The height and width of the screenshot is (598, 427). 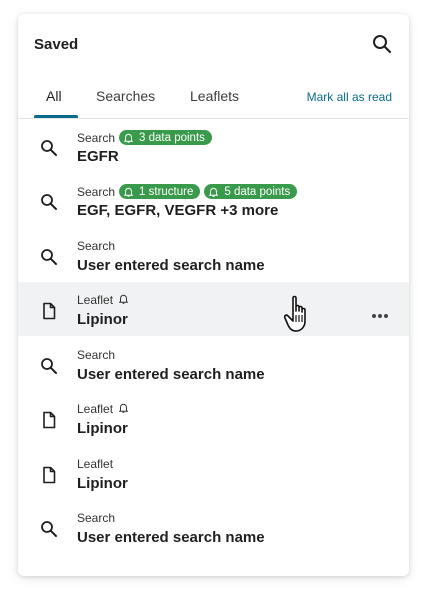 What do you see at coordinates (257, 191) in the screenshot?
I see `badge-label: 5 data points` at bounding box center [257, 191].